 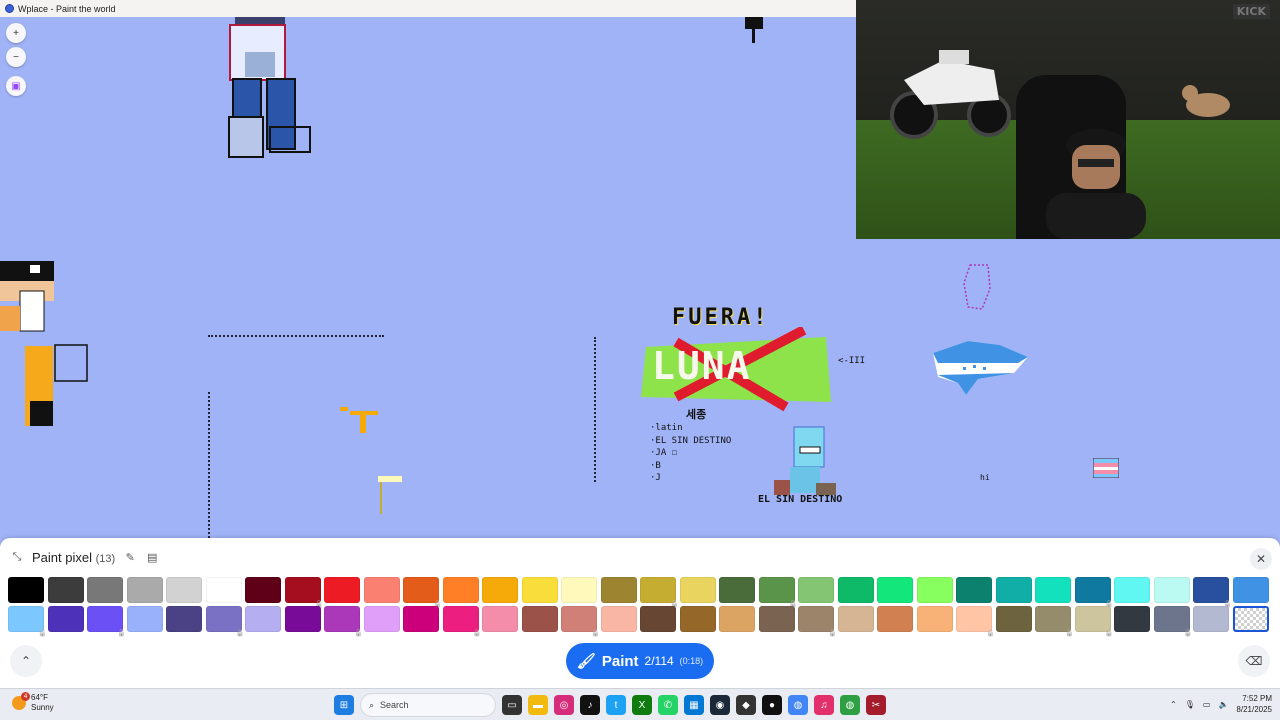 What do you see at coordinates (26, 661) in the screenshot?
I see `expand-button: ⌃` at bounding box center [26, 661].